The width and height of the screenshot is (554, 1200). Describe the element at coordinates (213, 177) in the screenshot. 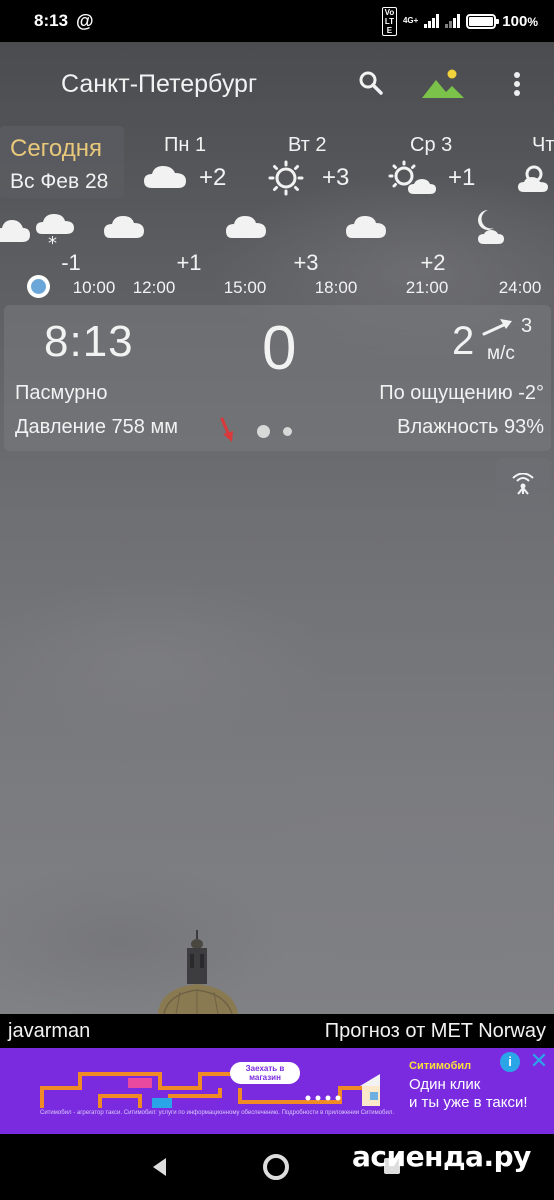

I see `day-temp: +2` at that location.